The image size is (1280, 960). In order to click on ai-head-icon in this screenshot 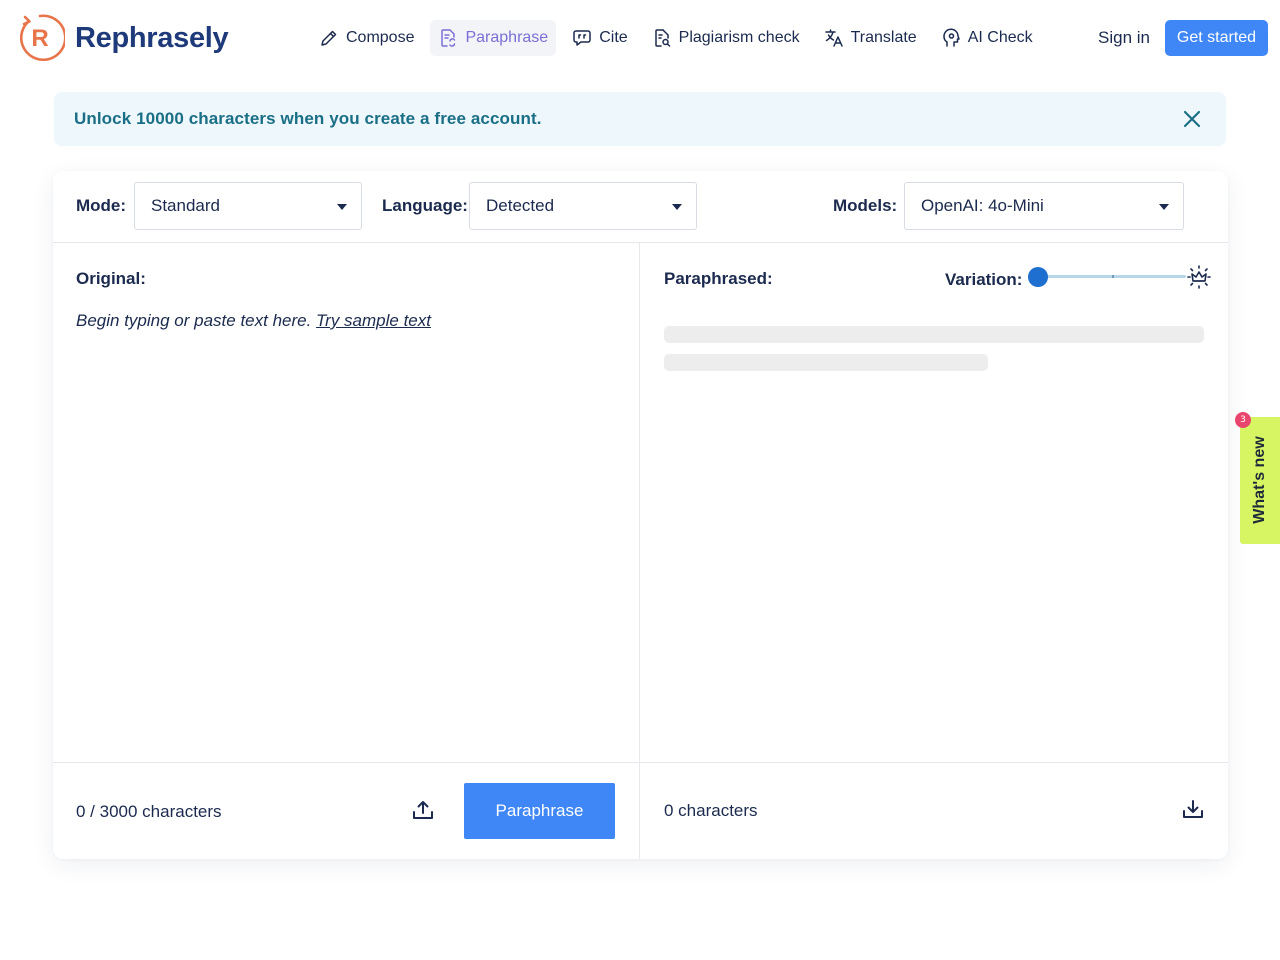, I will do `click(951, 37)`.